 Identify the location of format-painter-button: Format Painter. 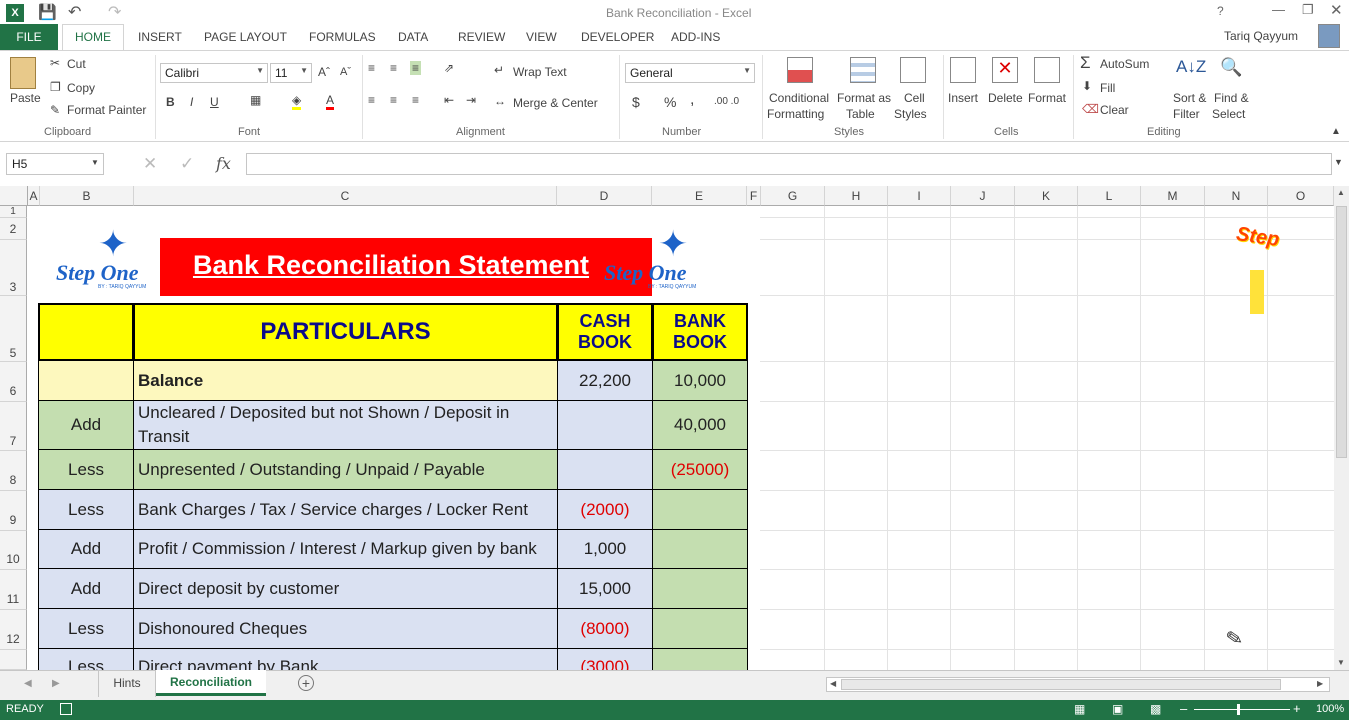
(106, 110).